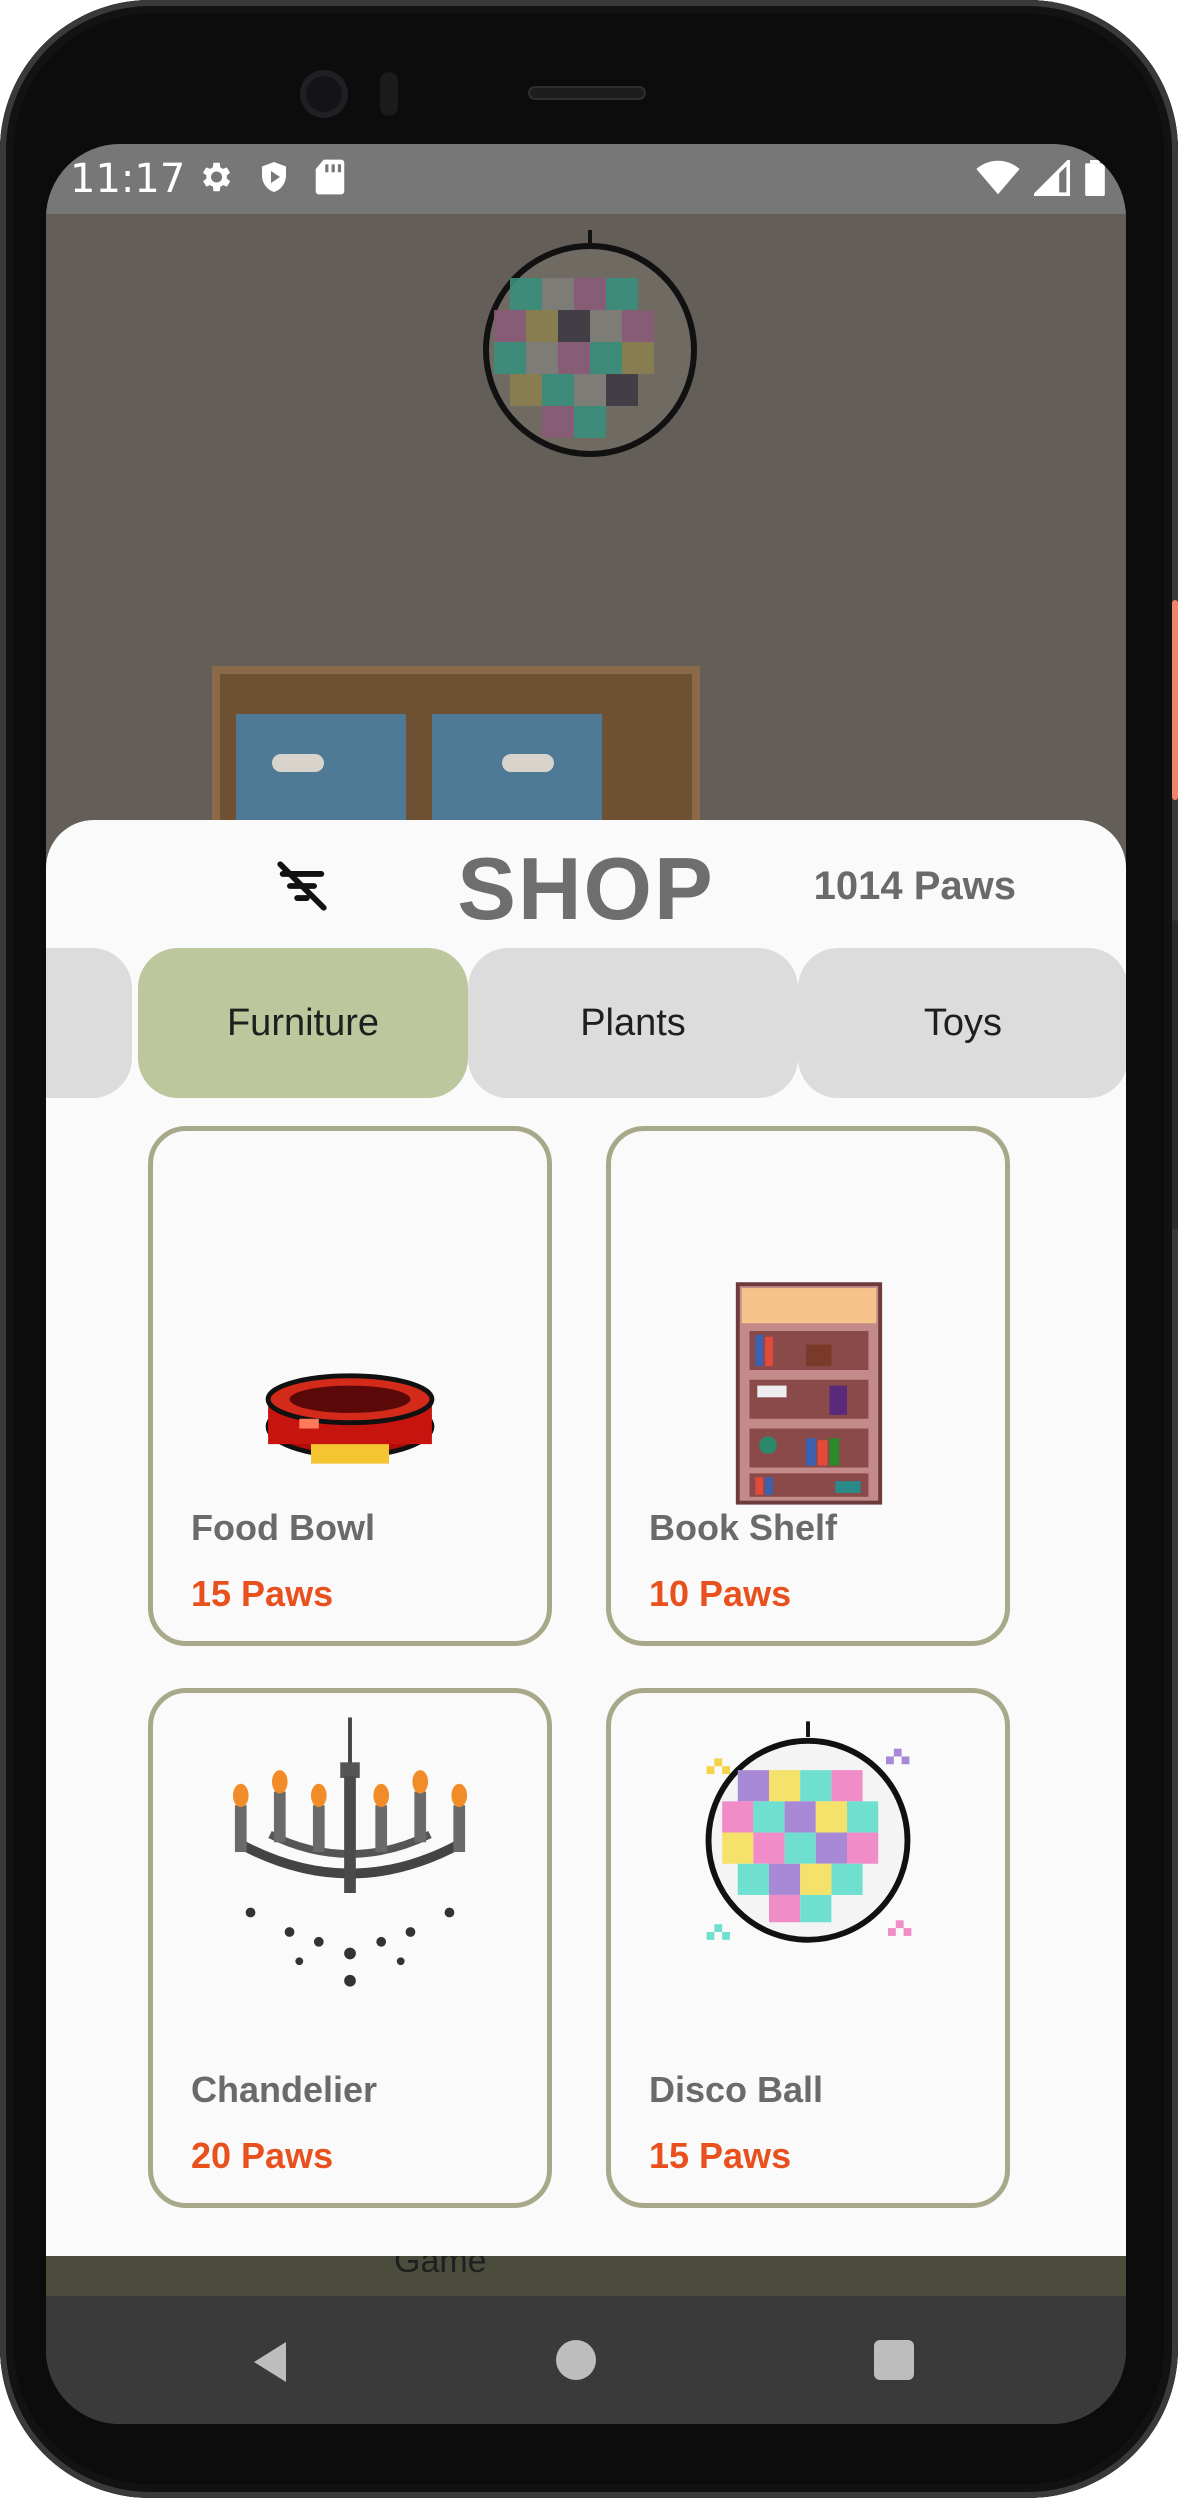 The image size is (1178, 2498). Describe the element at coordinates (1095, 180) in the screenshot. I see `battery-icon` at that location.